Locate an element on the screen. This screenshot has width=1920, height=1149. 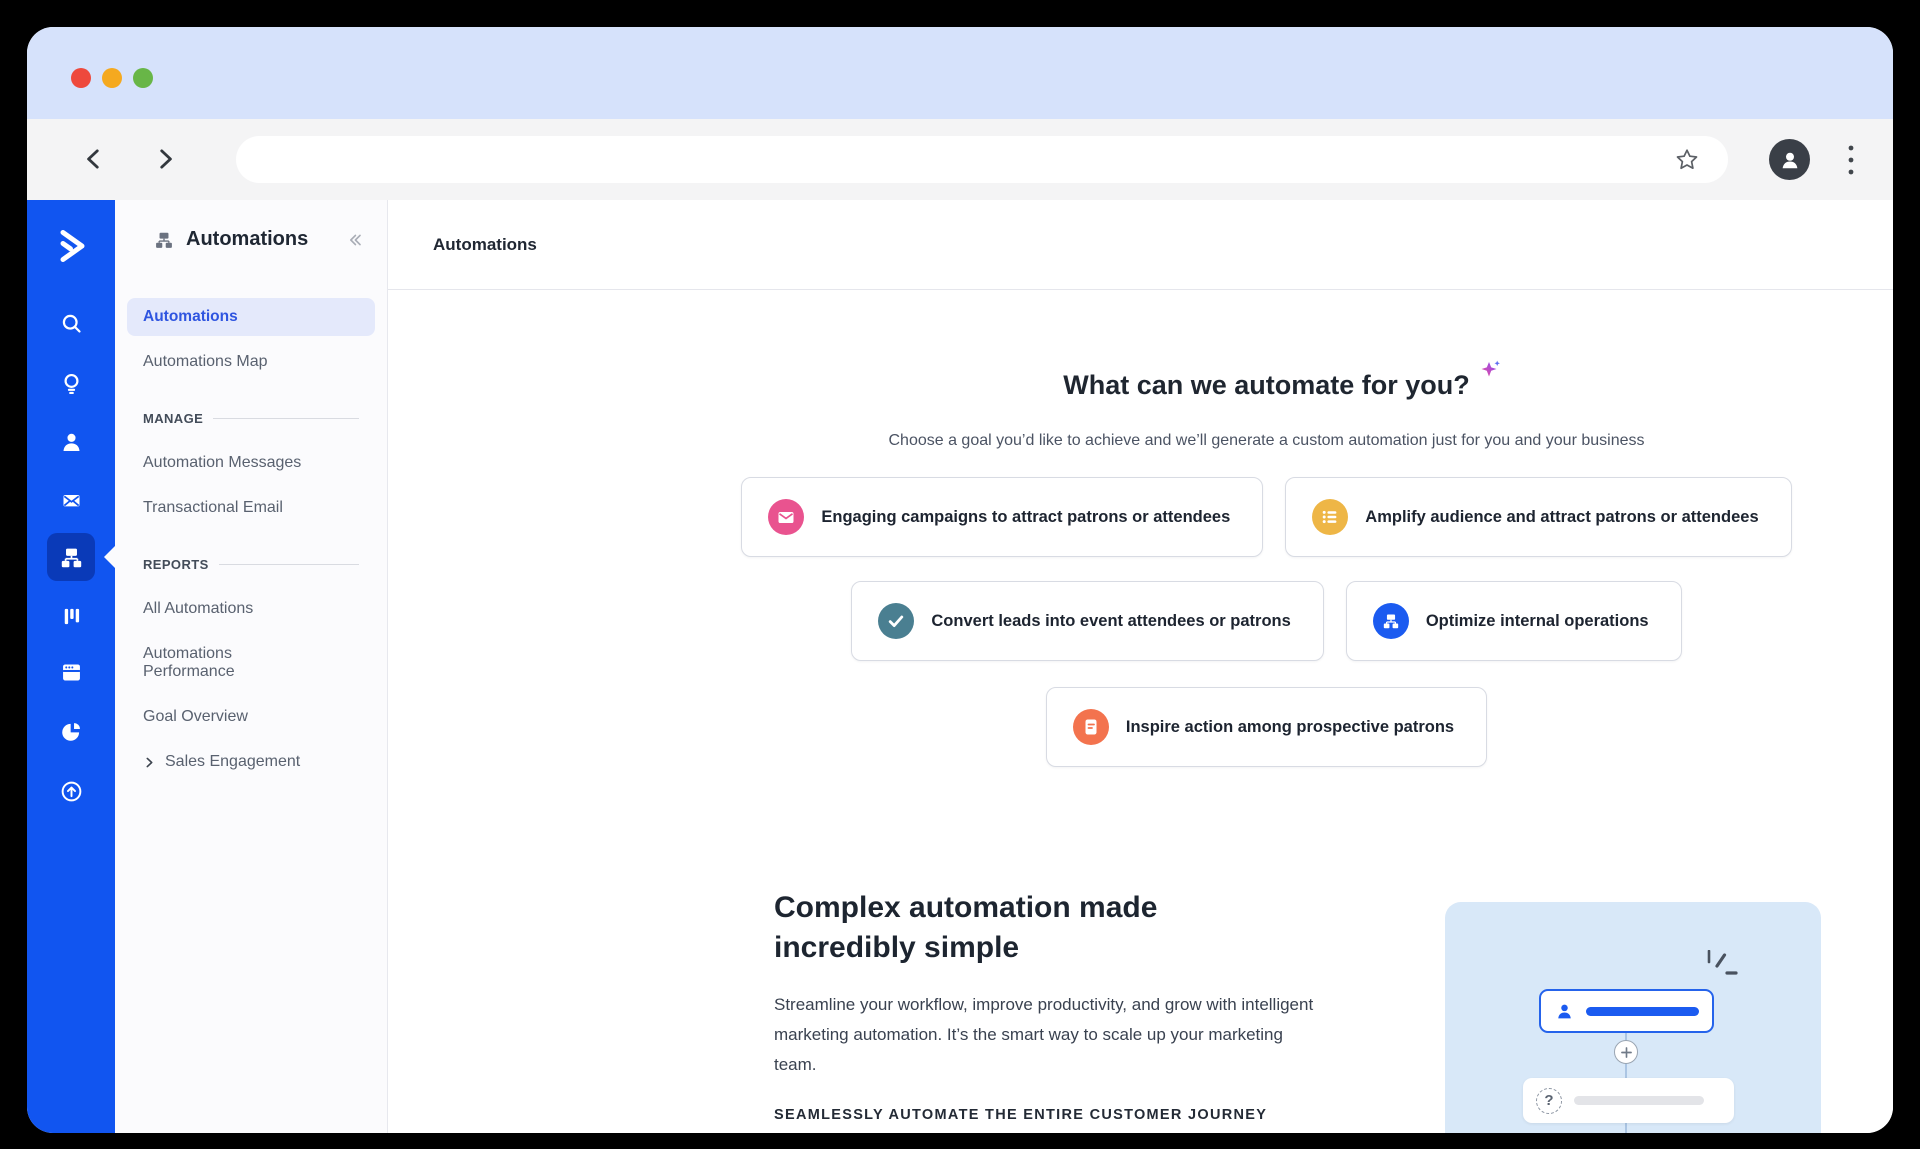
rail-item-automations is located at coordinates (71, 557).